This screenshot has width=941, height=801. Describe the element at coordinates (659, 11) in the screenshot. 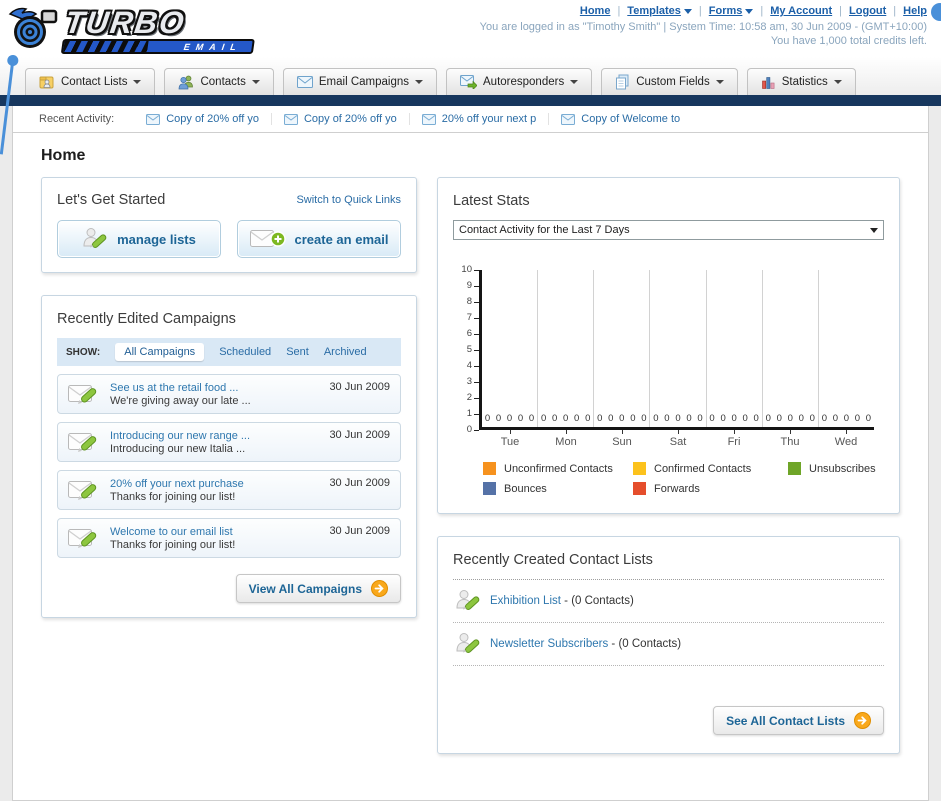

I see `top-link-templates: Templates` at that location.